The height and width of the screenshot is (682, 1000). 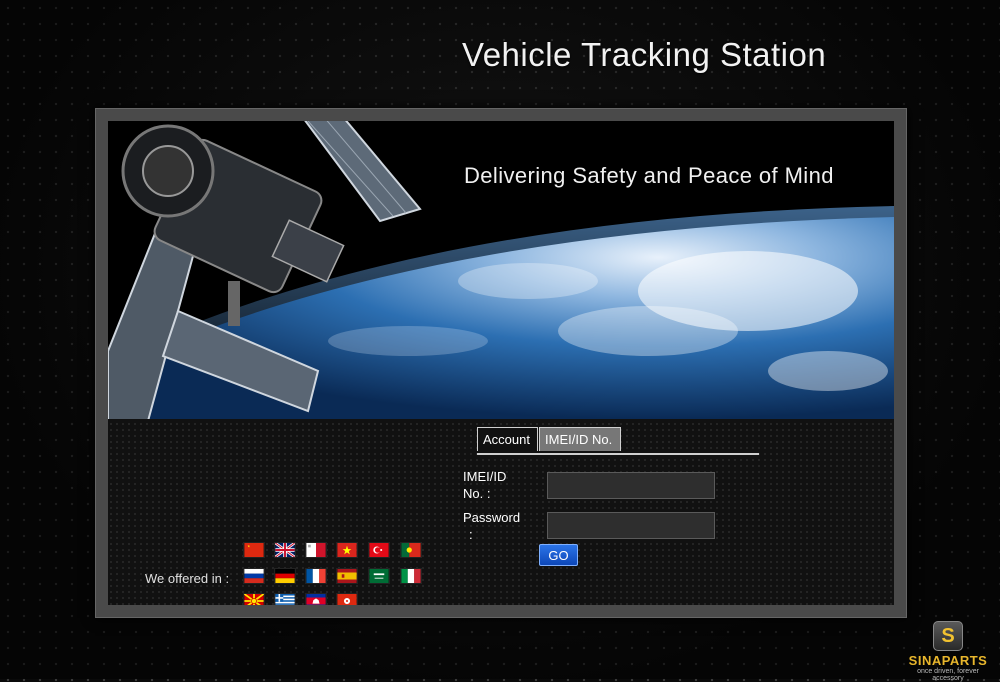 What do you see at coordinates (285, 576) in the screenshot?
I see `germany-flag` at bounding box center [285, 576].